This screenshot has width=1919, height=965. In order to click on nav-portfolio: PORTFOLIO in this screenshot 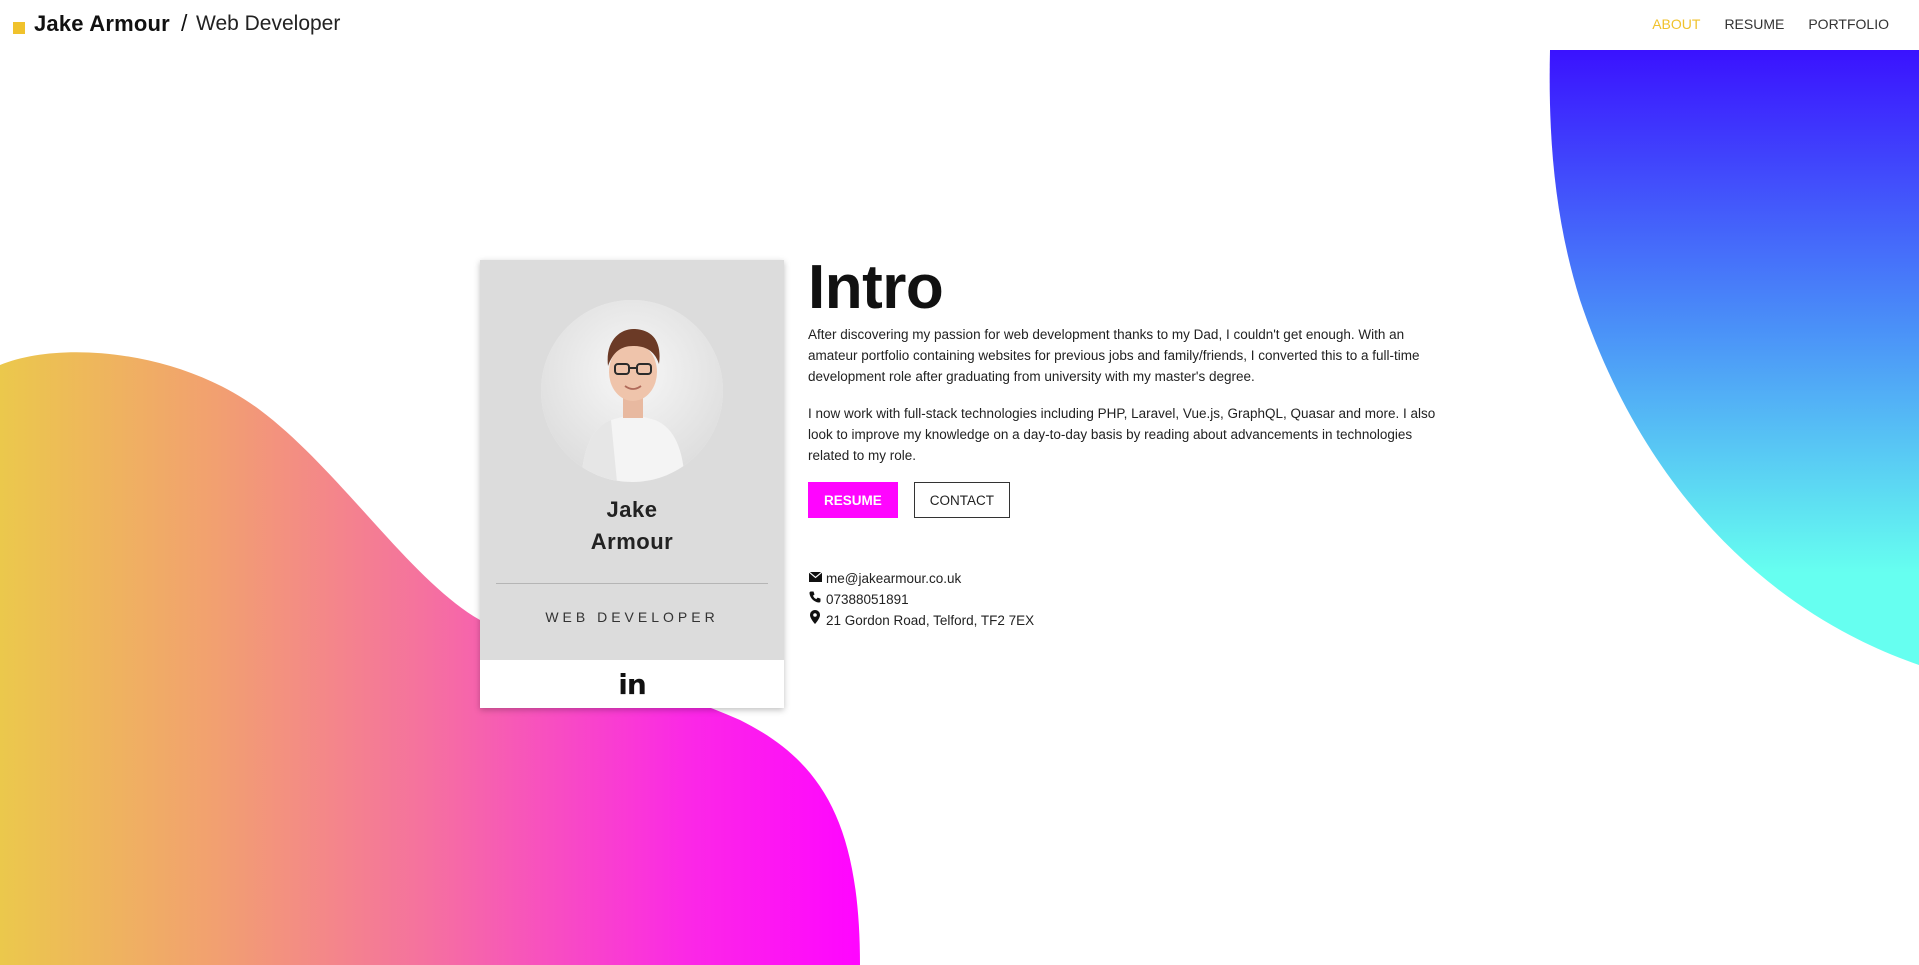, I will do `click(1848, 24)`.